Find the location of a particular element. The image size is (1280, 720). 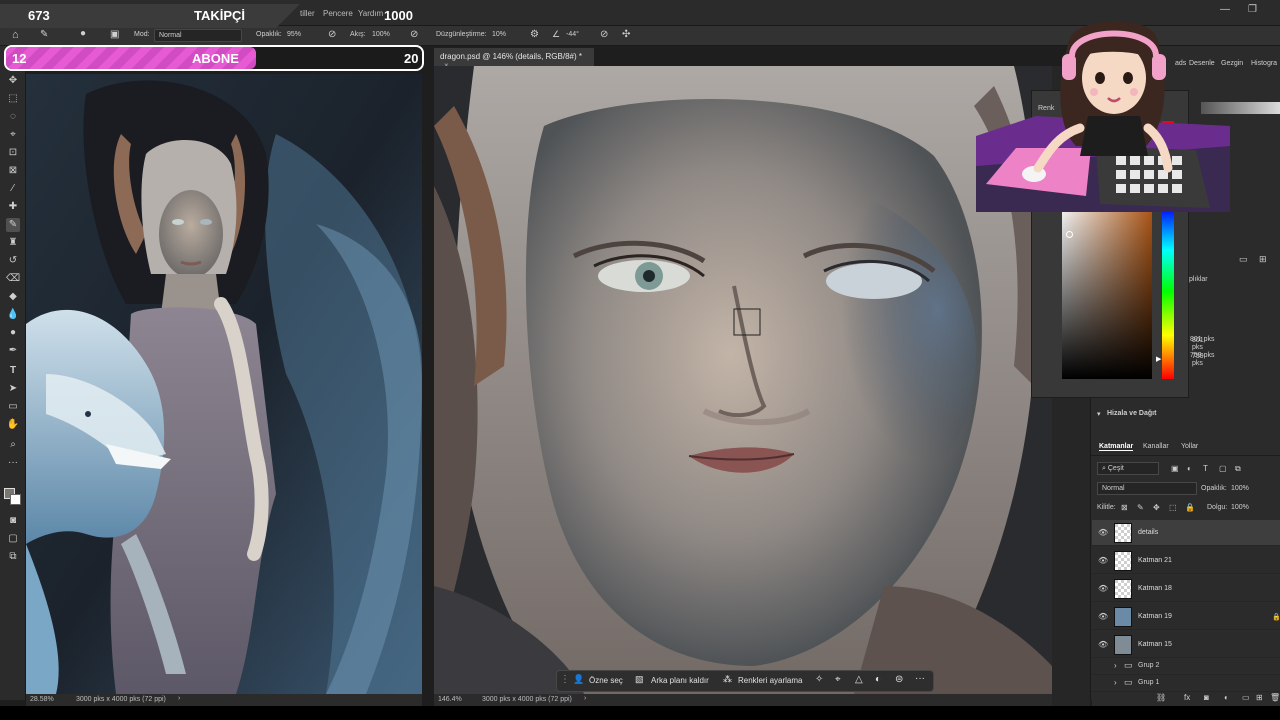

minimize-icon: — is located at coordinates (1225, 9).